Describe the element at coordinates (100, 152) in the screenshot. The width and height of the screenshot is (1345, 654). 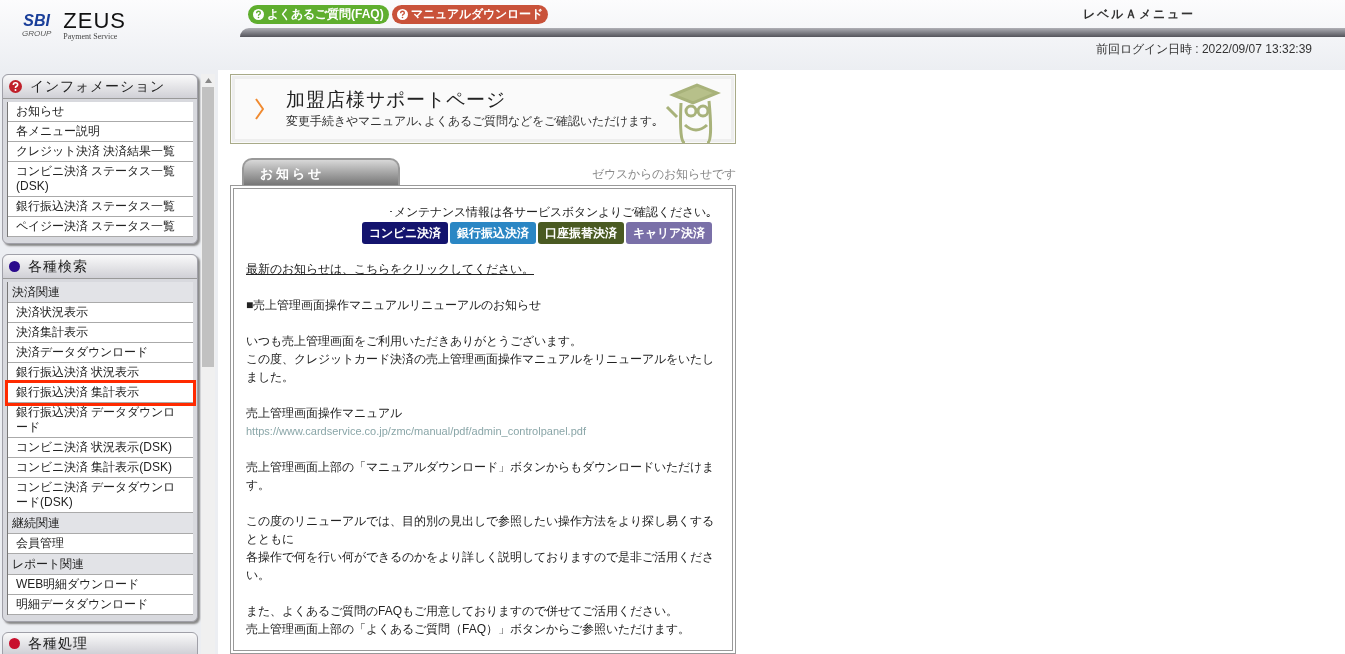
I see `menu-link: クレジット決済 決済結果一覧` at that location.